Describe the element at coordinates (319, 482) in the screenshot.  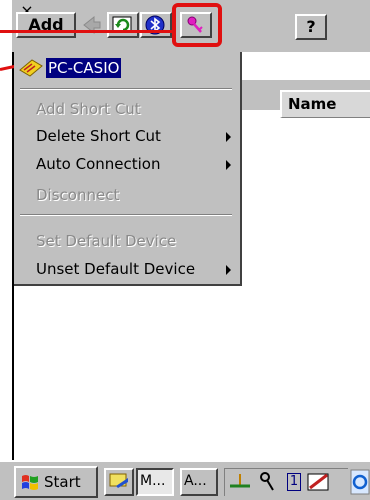
I see `pen-input-icon` at that location.